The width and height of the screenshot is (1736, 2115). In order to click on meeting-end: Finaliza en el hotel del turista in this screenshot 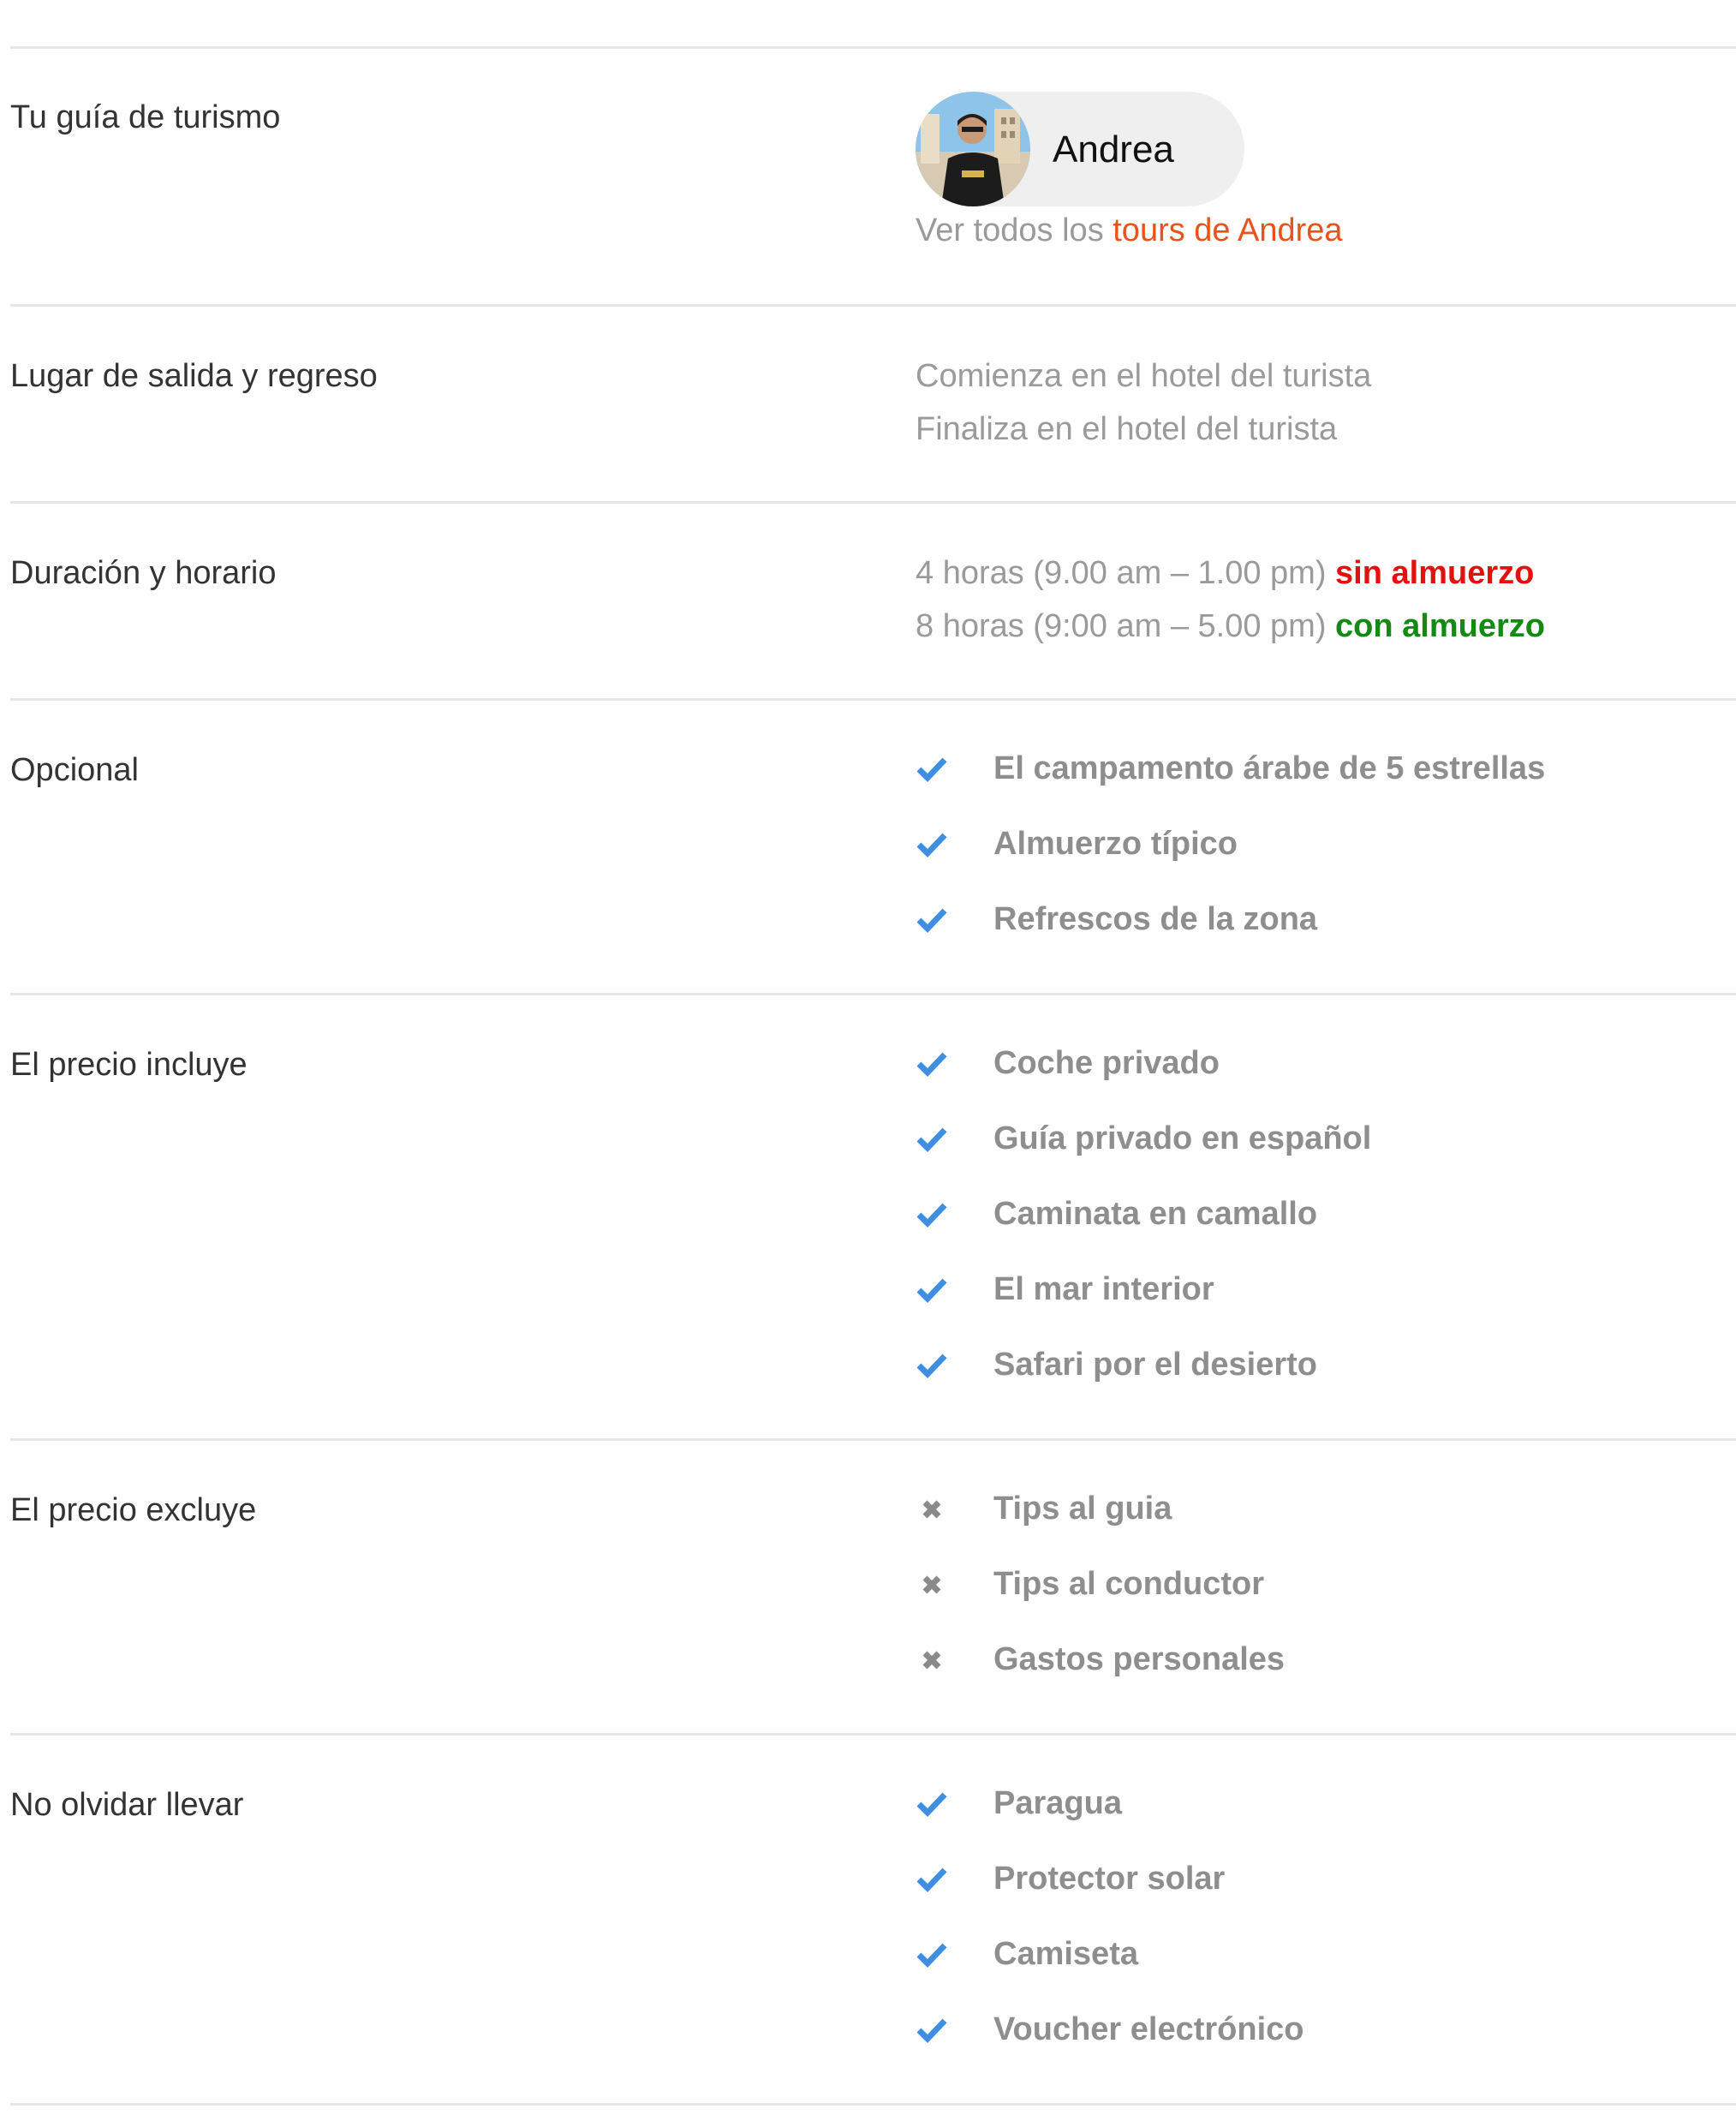, I will do `click(1127, 429)`.